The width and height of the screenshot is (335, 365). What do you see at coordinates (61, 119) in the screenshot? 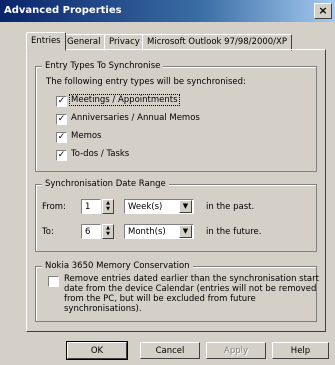
I see `anniversaries-checkbox: ✓` at bounding box center [61, 119].